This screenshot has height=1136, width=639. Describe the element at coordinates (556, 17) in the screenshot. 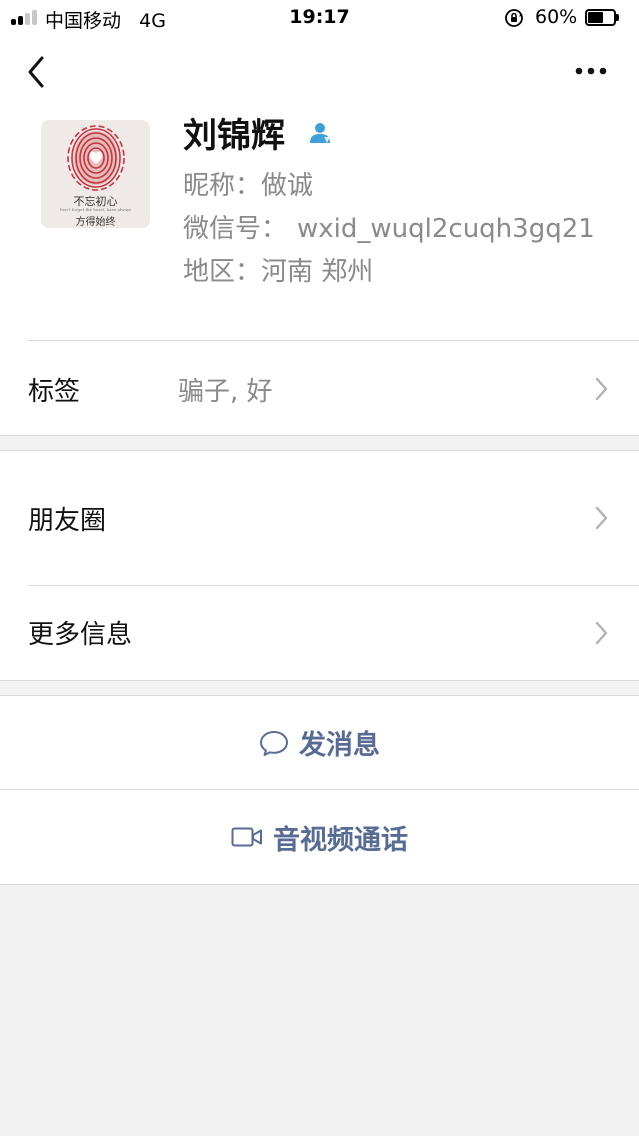

I see `battery-percent: 60%` at that location.